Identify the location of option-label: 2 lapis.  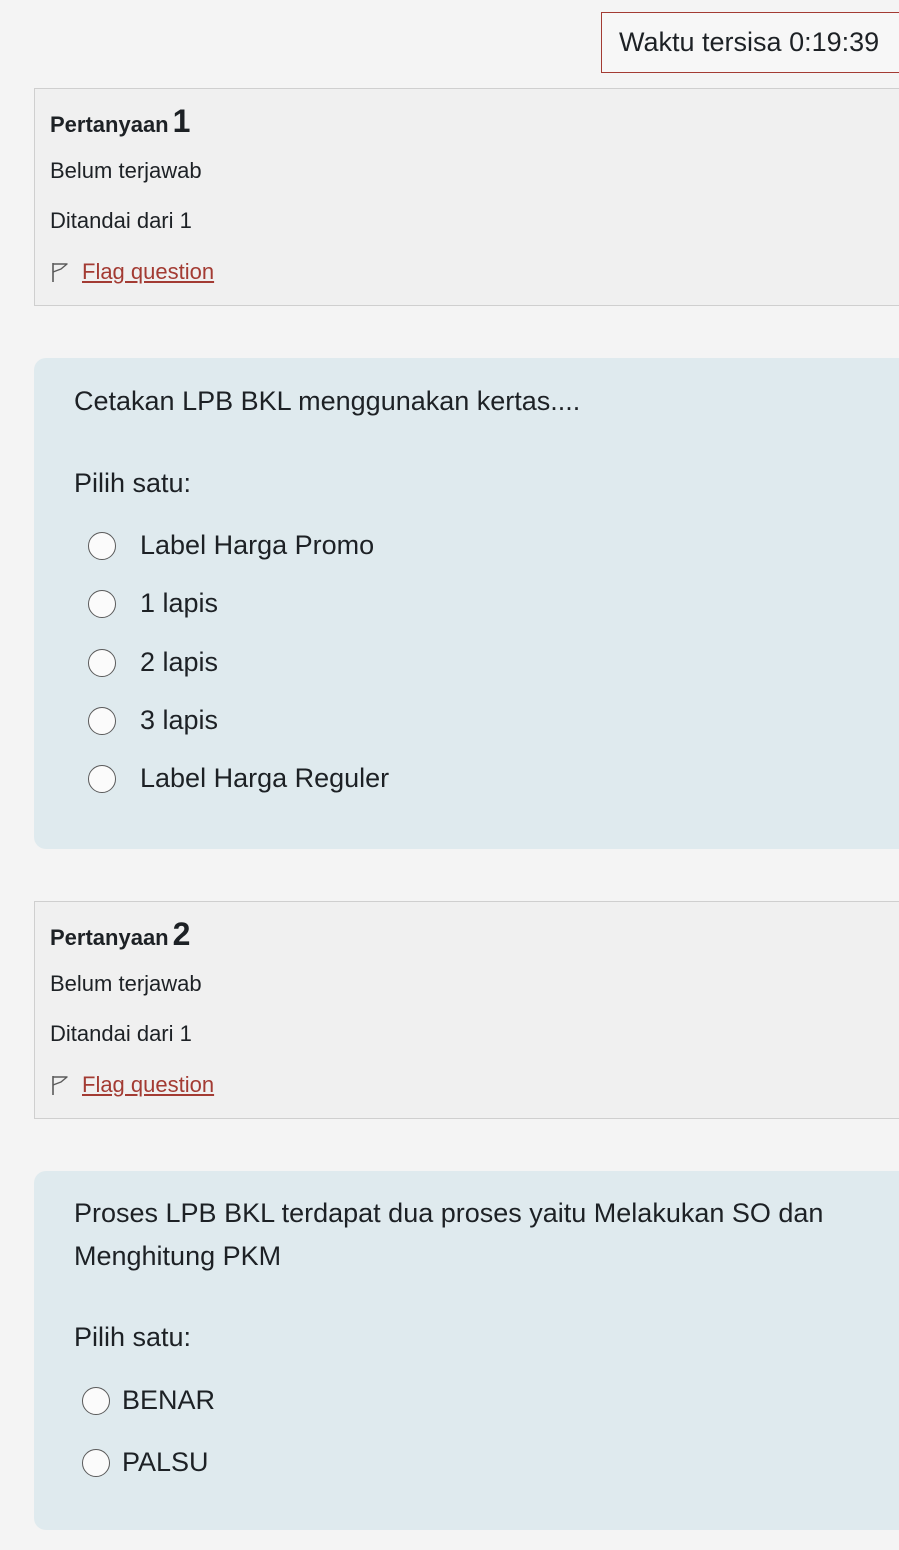
(179, 662).